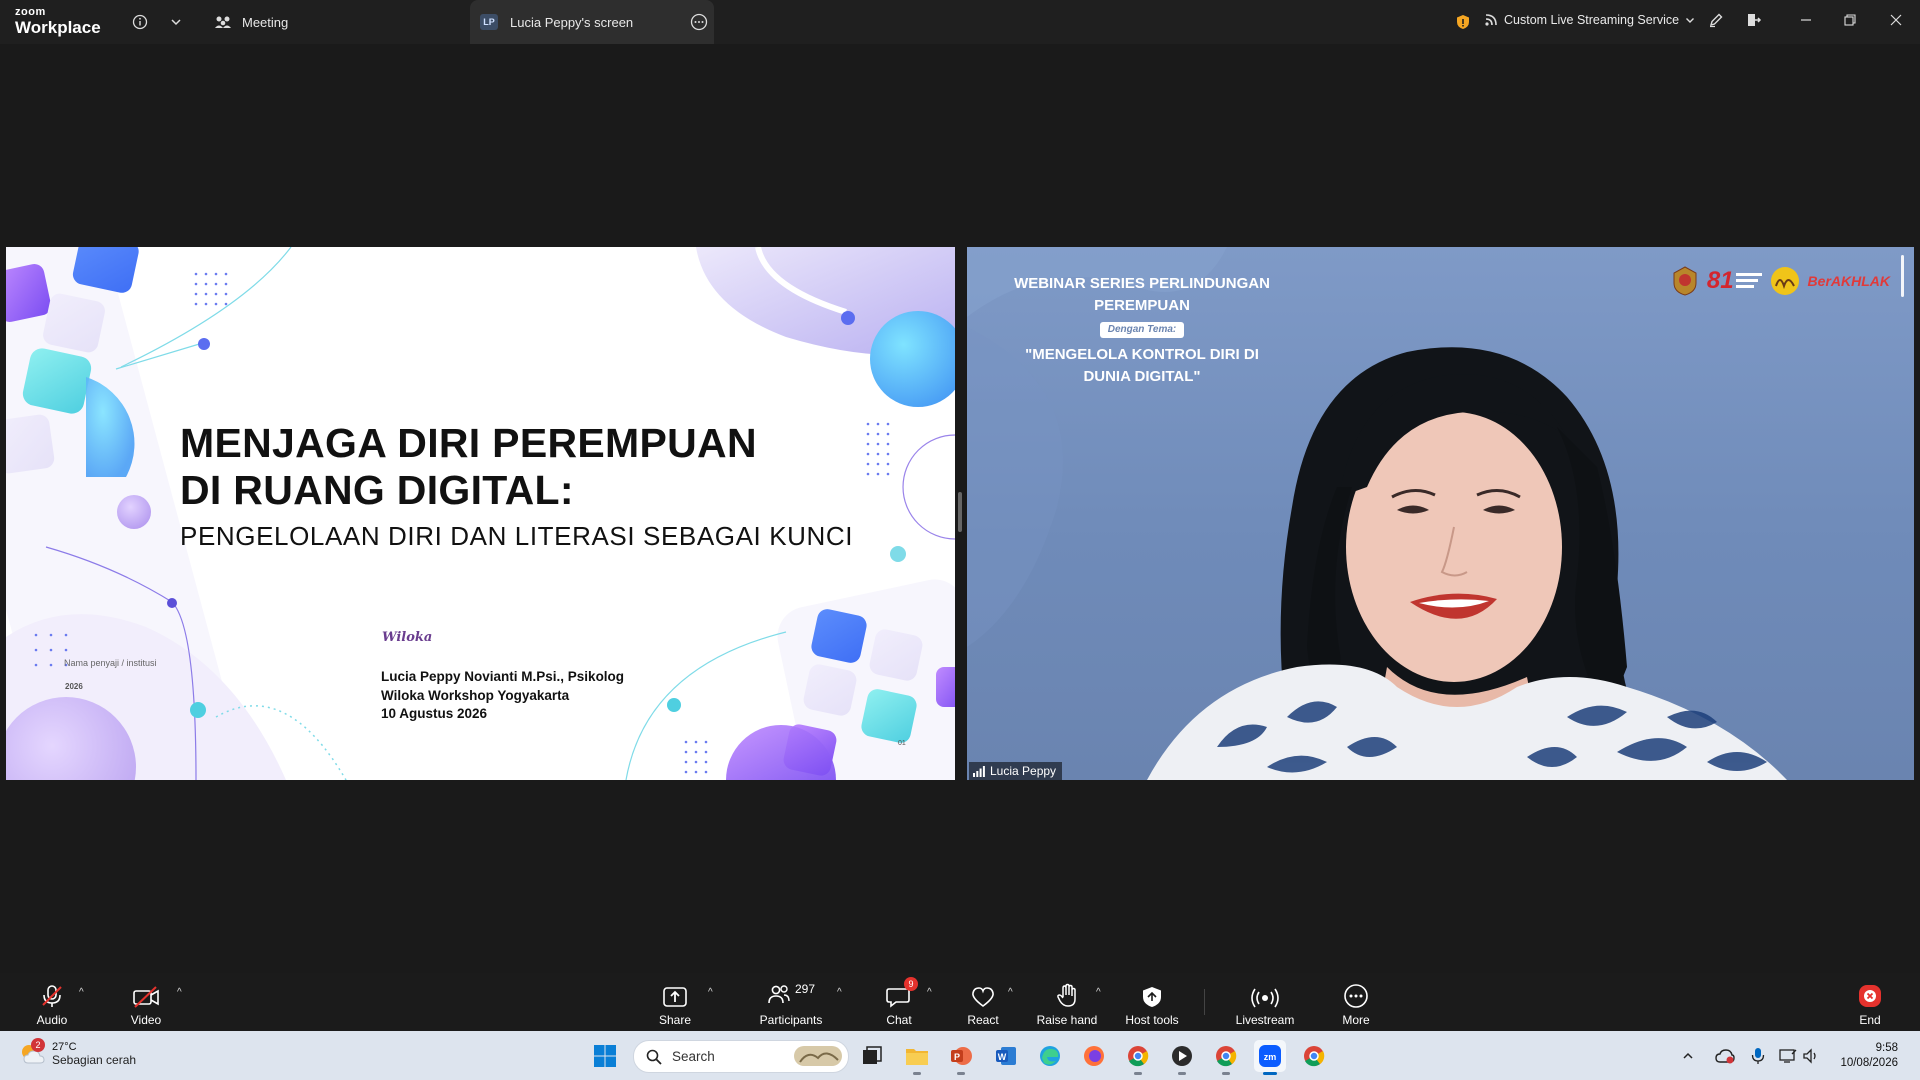  I want to click on raise-hand-options-caret: ^, so click(1098, 992).